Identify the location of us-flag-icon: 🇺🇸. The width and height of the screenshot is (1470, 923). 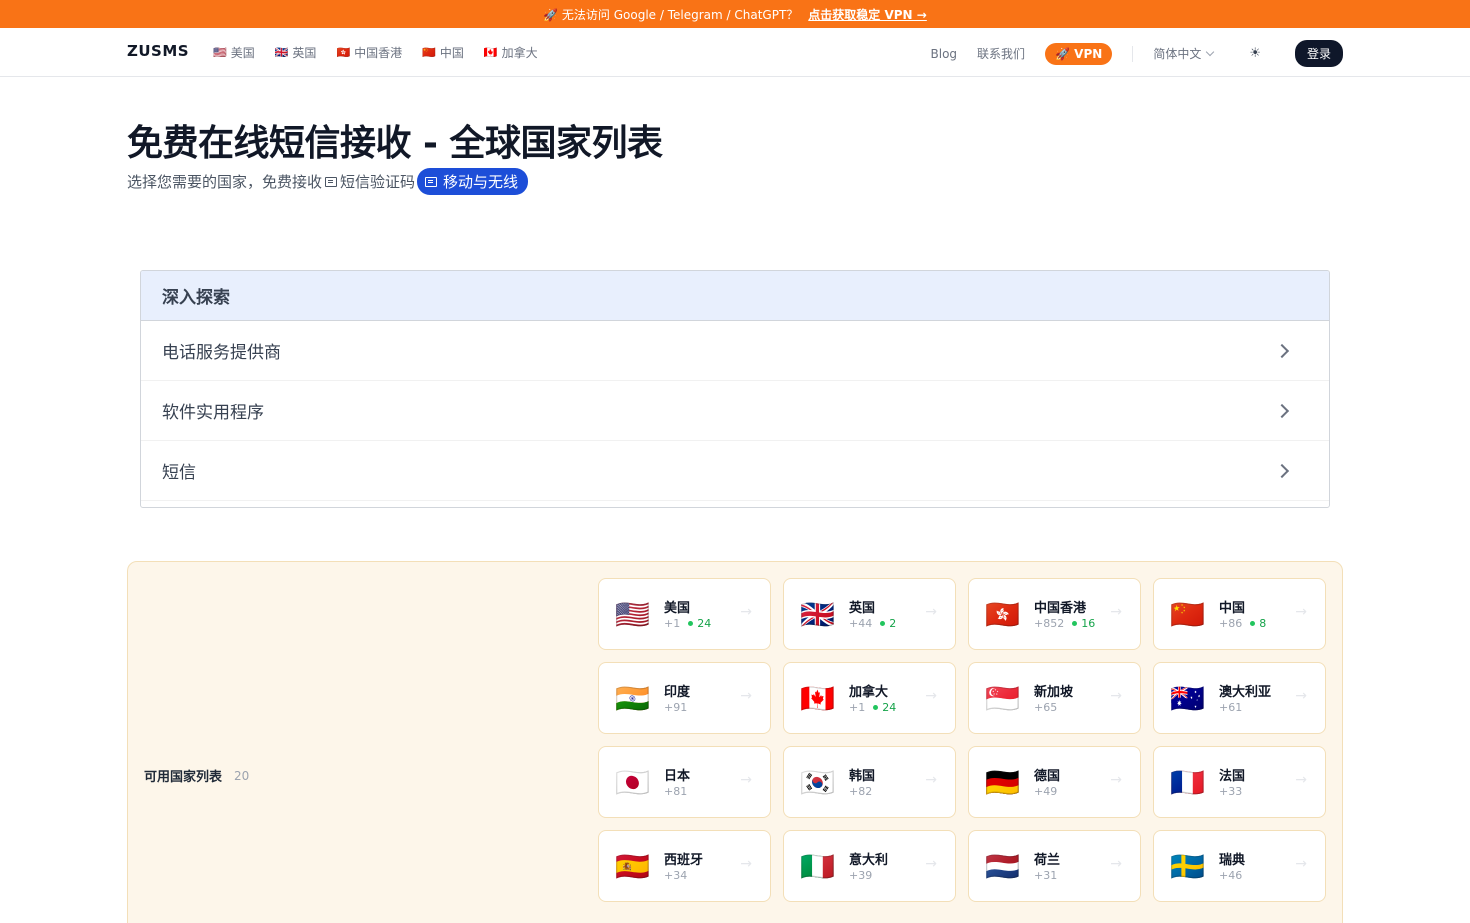
(220, 52).